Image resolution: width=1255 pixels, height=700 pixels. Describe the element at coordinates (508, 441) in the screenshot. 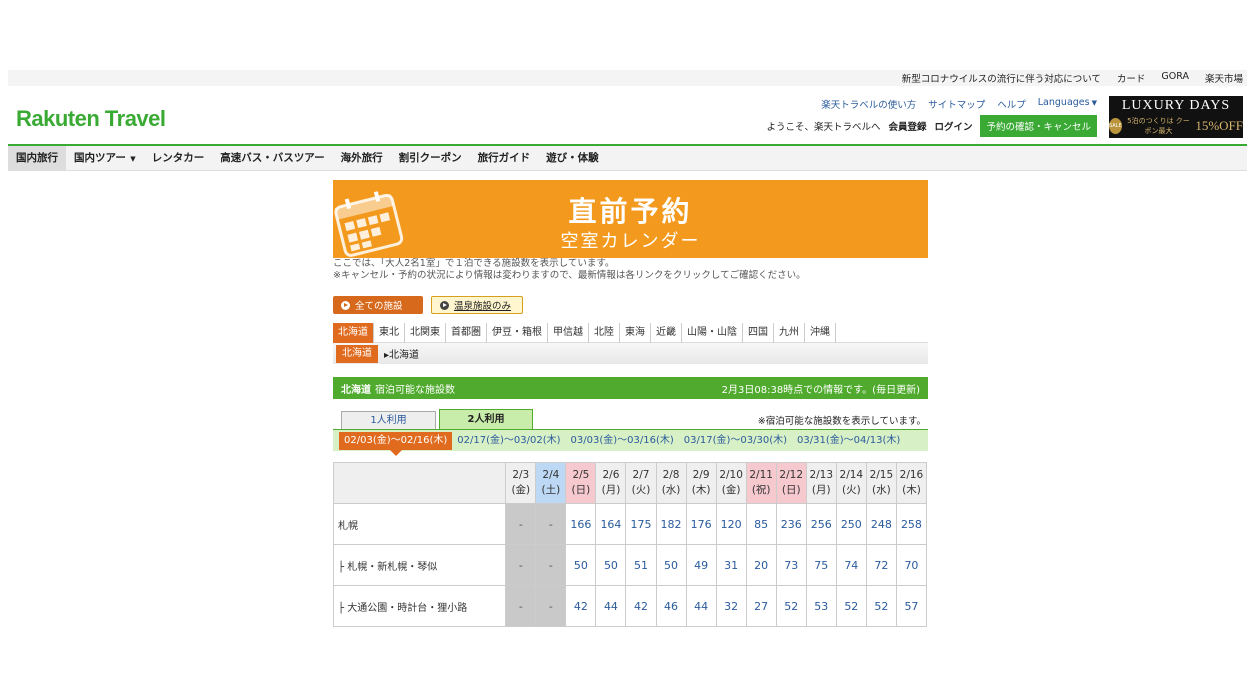

I see `date-range-tab-2: 02/17(金)〜03/02(木)` at that location.